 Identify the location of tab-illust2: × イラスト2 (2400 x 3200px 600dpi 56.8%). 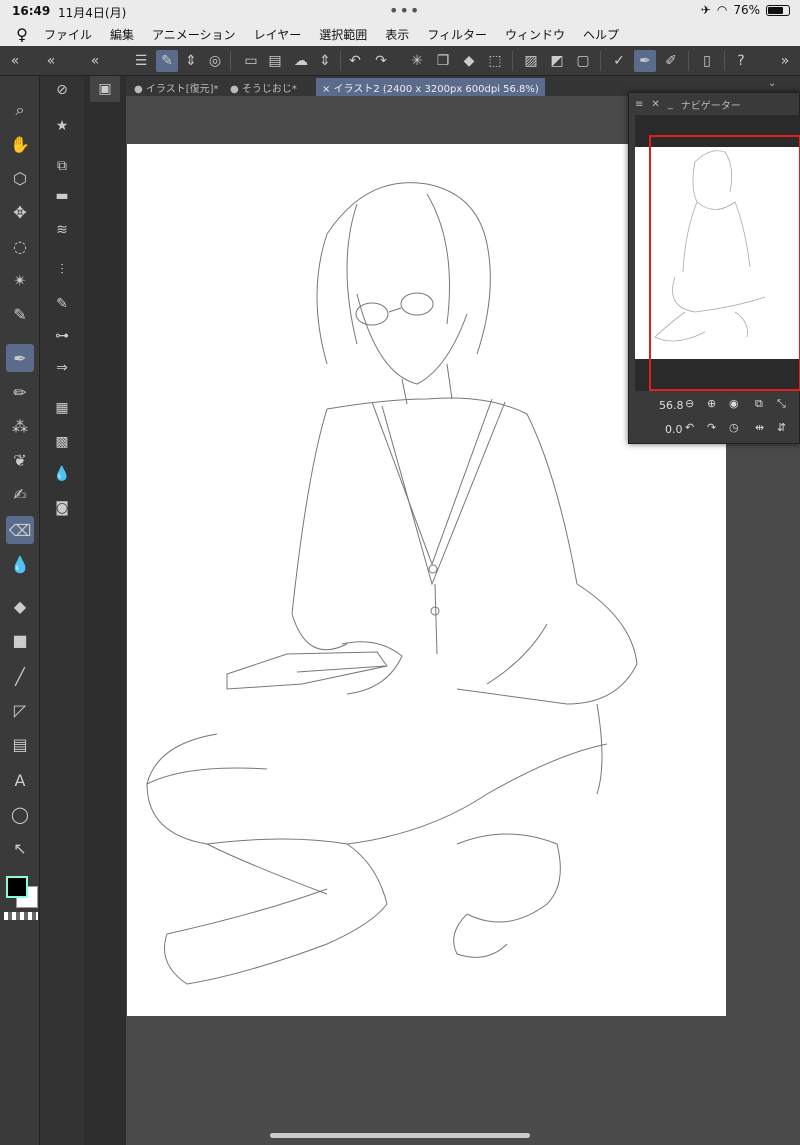
(430, 87).